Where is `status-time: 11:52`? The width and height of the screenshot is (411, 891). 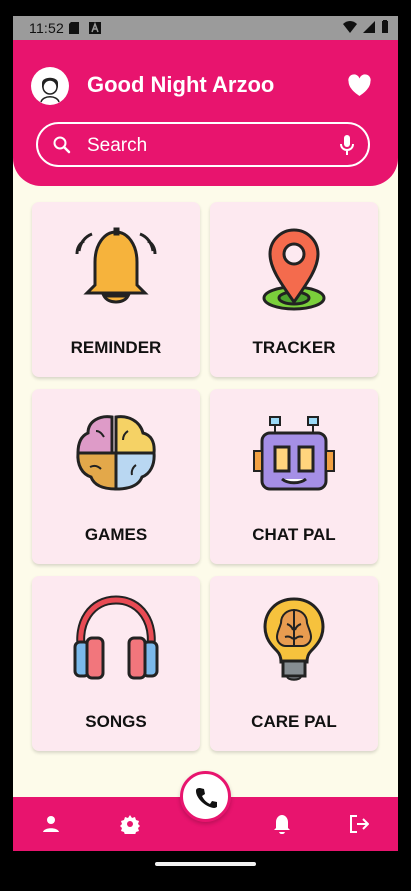 status-time: 11:52 is located at coordinates (46, 28).